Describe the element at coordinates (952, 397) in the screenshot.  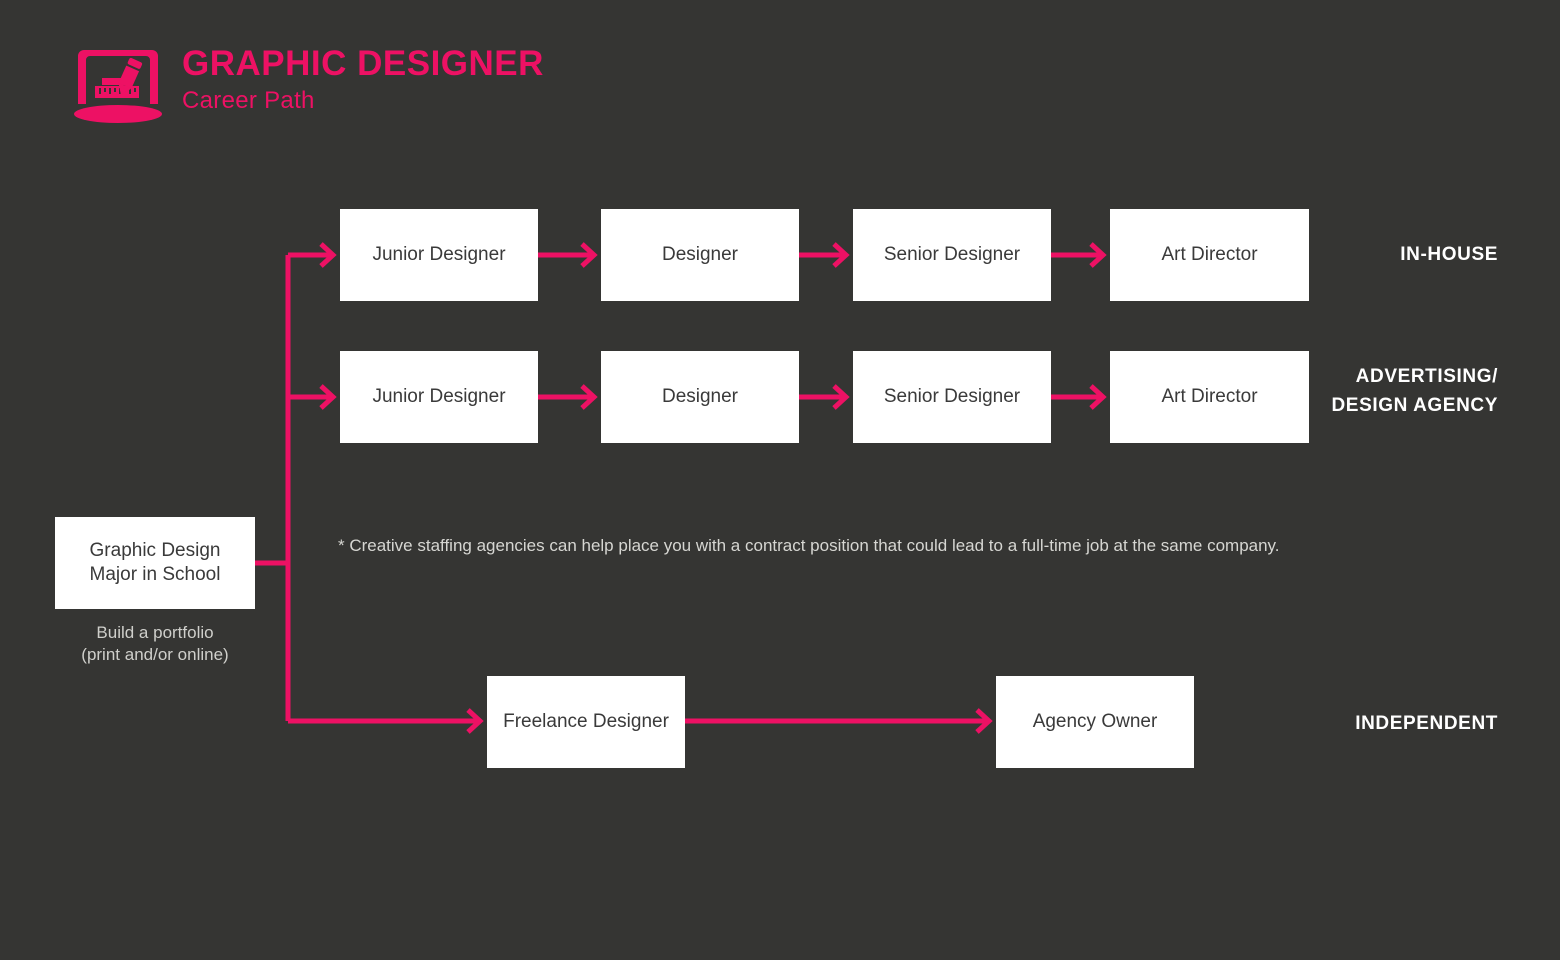
I see `node-agency-senior-designer: Senior Designer` at that location.